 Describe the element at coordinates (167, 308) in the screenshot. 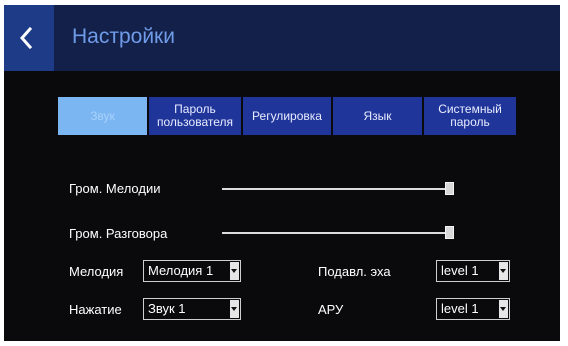

I see `press-select-value: Звук 1` at that location.